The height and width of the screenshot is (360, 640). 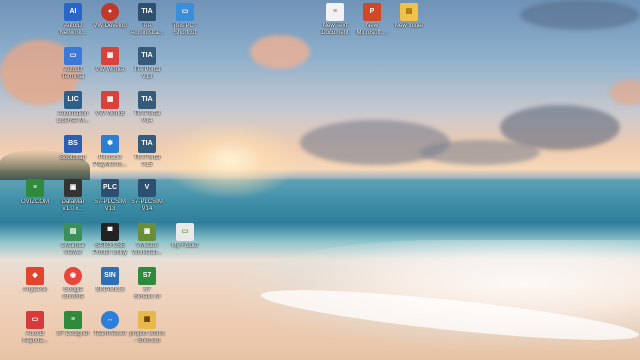 I want to click on s7-icon: S7, so click(x=147, y=276).